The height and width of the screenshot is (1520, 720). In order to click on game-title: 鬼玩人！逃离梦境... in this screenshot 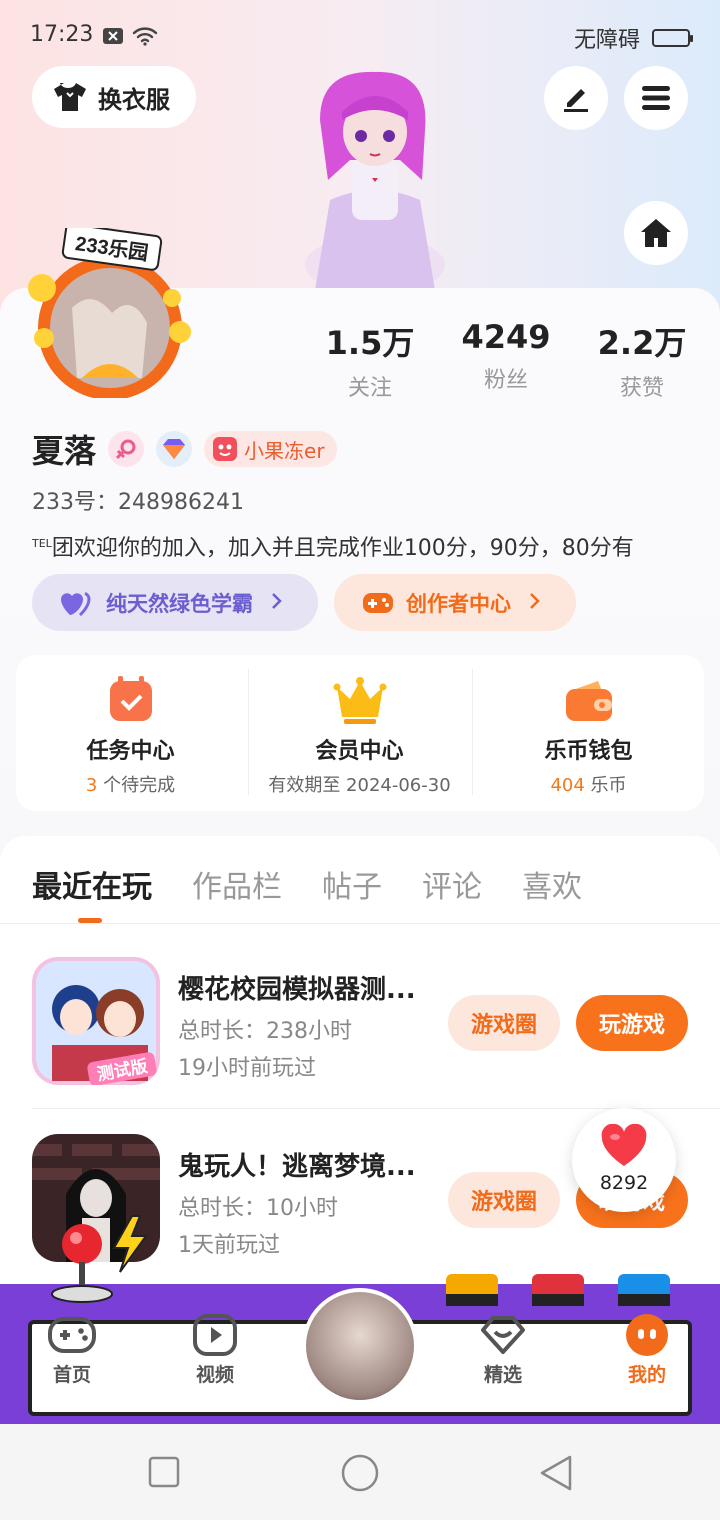, I will do `click(297, 1167)`.